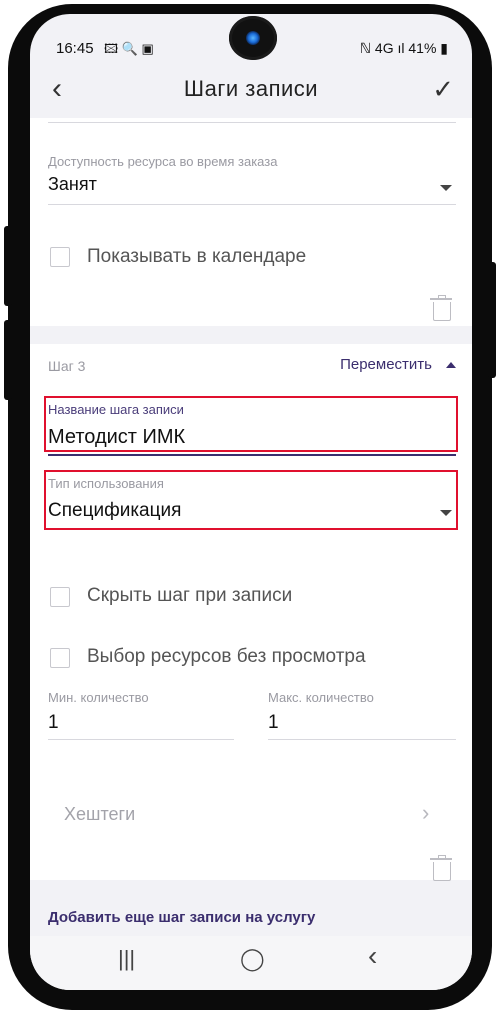 The image size is (500, 1016). Describe the element at coordinates (60, 658) in the screenshot. I see `select-without-view-checkbox` at that location.